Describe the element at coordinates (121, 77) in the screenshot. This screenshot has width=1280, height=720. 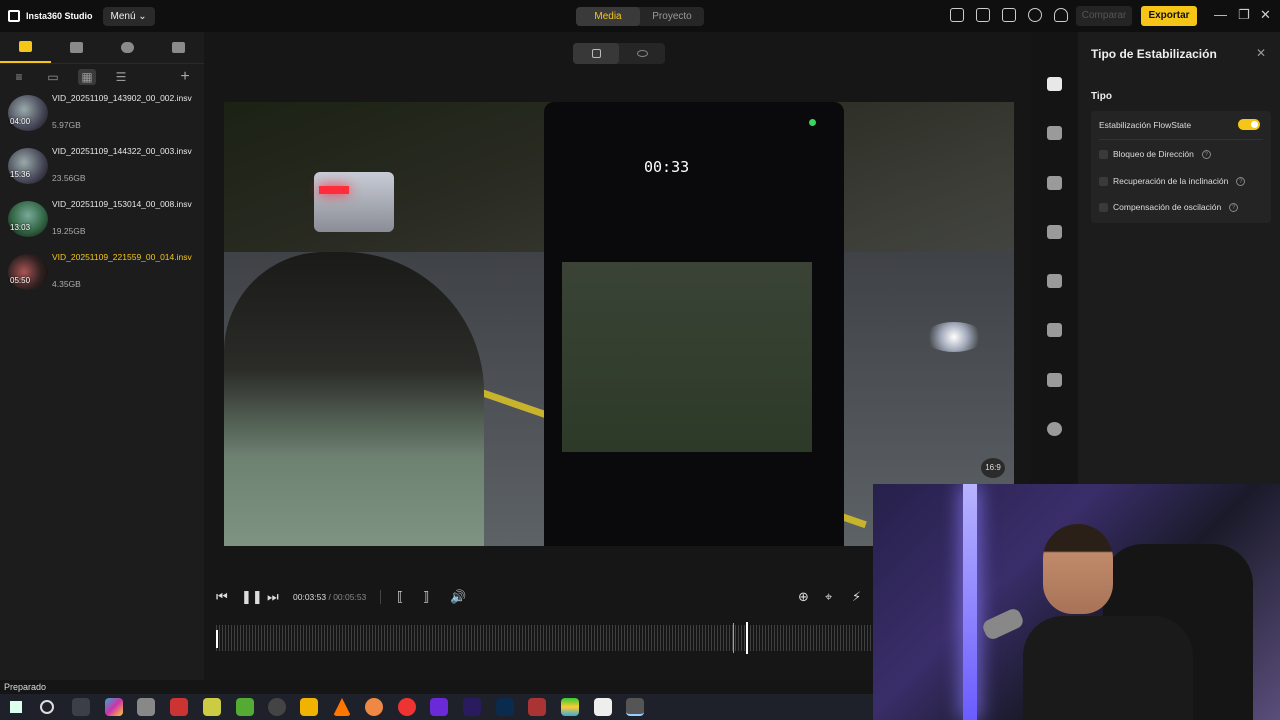
I see `list-view-icon: ☰` at that location.